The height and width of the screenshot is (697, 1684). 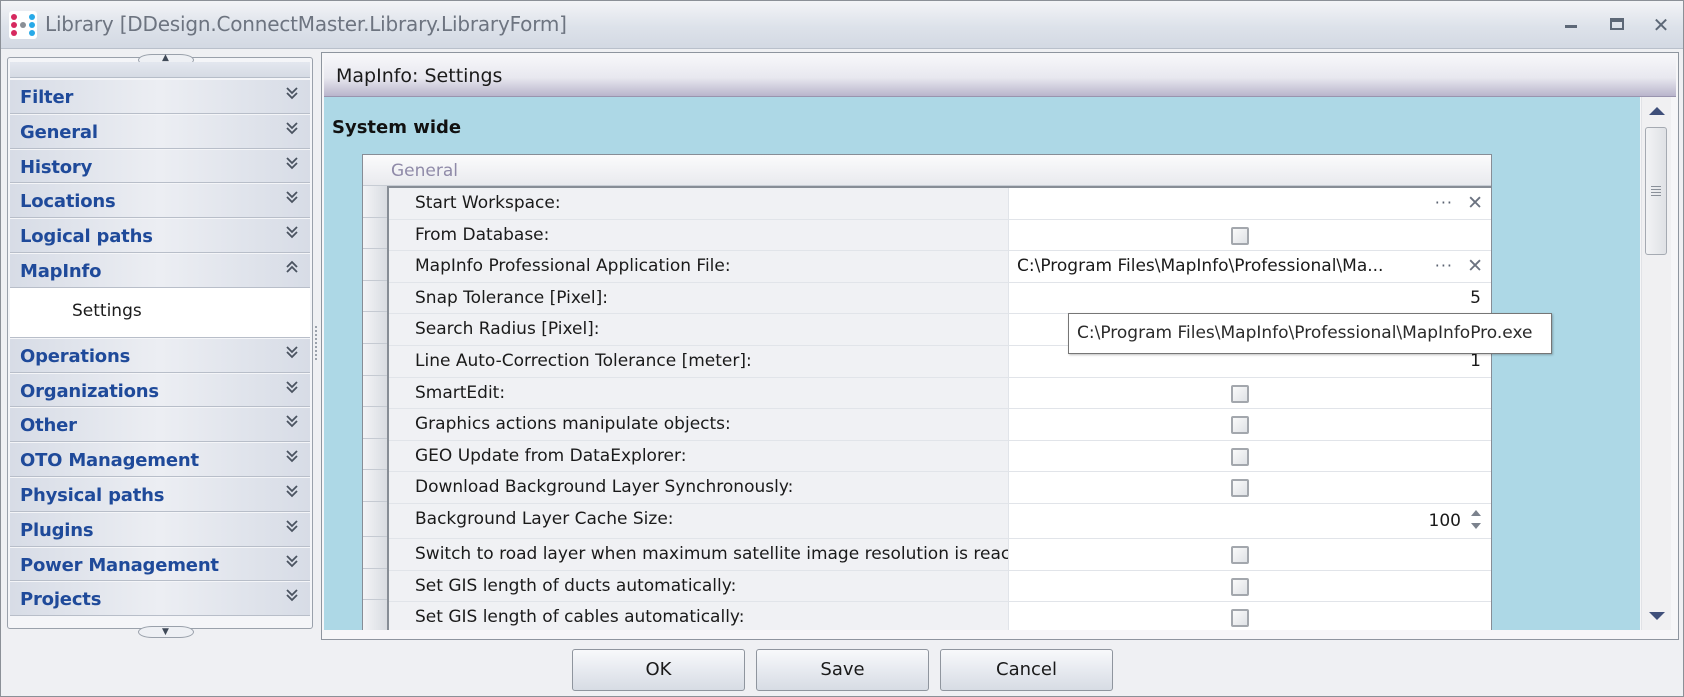 I want to click on vertical-scrollbar, so click(x=1656, y=363).